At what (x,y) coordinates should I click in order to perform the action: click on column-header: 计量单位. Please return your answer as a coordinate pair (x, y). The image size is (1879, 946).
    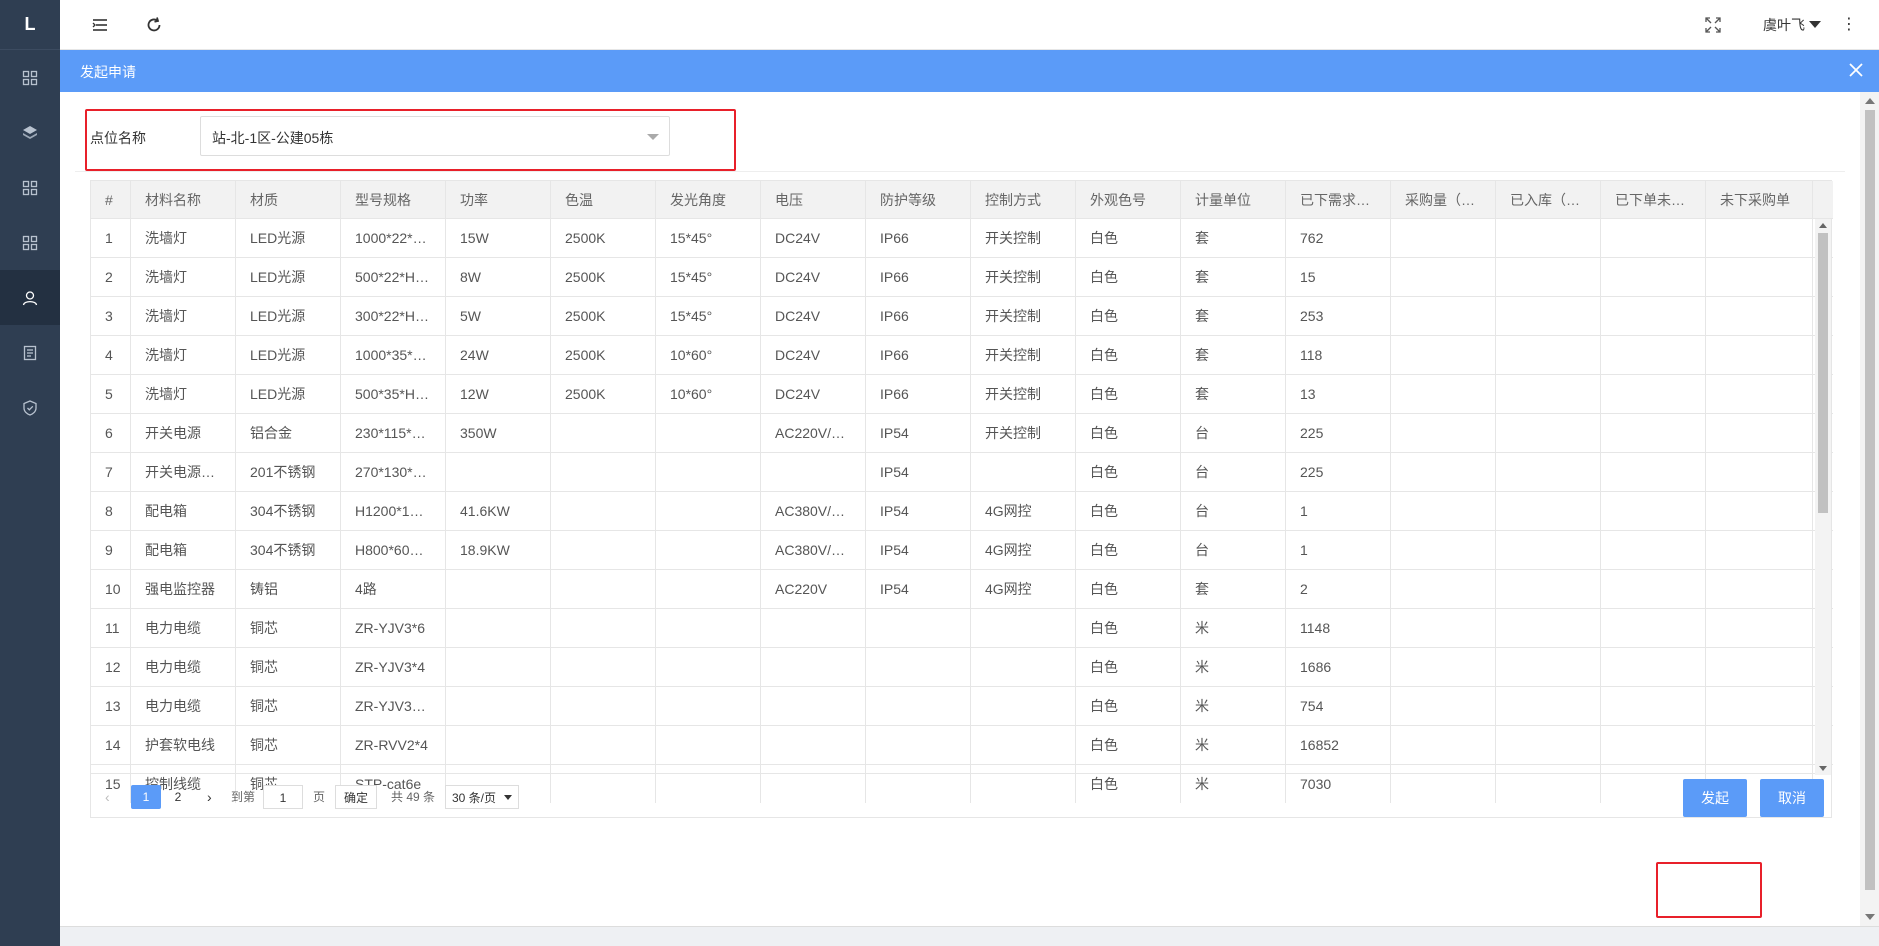
    Looking at the image, I should click on (1233, 199).